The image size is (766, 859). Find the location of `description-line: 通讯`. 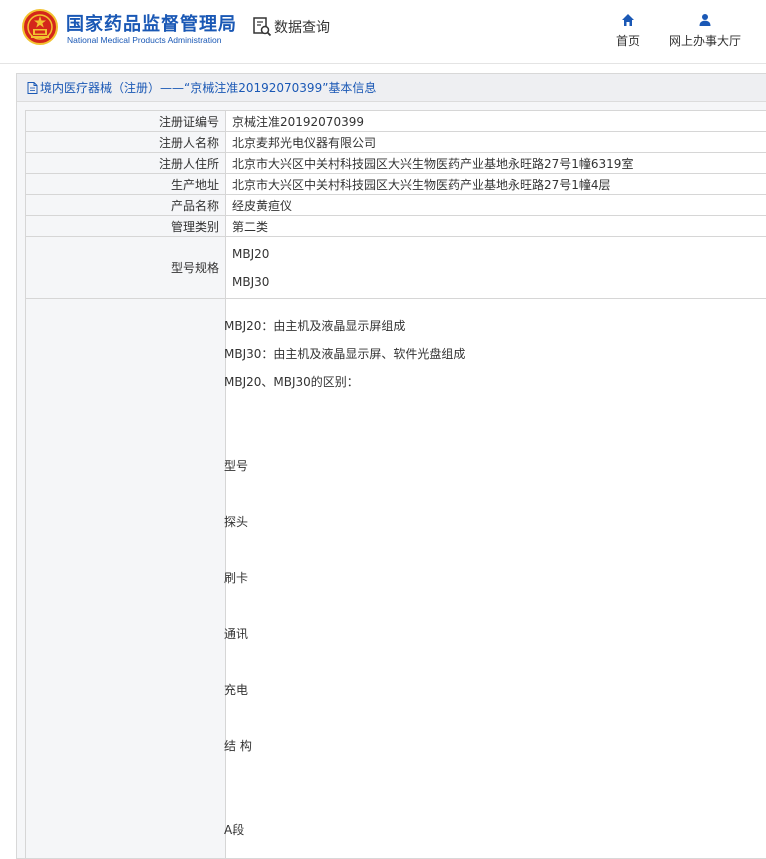

description-line: 通讯 is located at coordinates (236, 634).